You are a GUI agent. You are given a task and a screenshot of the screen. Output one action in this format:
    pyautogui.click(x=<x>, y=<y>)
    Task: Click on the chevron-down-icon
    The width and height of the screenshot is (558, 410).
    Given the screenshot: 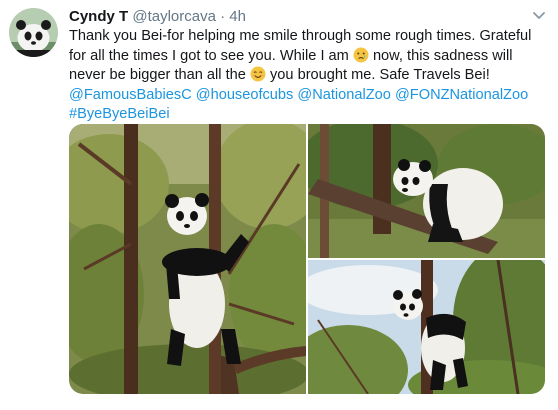 What is the action you would take?
    pyautogui.click(x=539, y=16)
    